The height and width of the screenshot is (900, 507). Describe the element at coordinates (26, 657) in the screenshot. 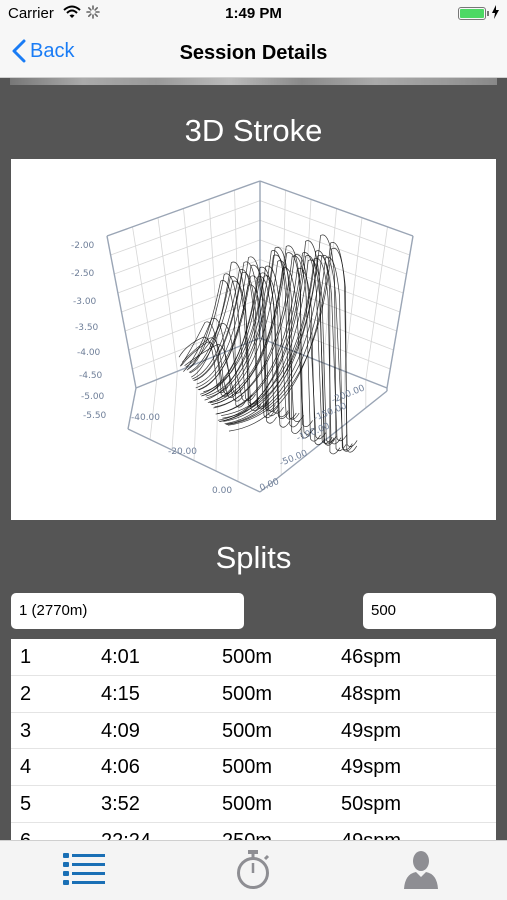

I see `split-index: 1` at that location.